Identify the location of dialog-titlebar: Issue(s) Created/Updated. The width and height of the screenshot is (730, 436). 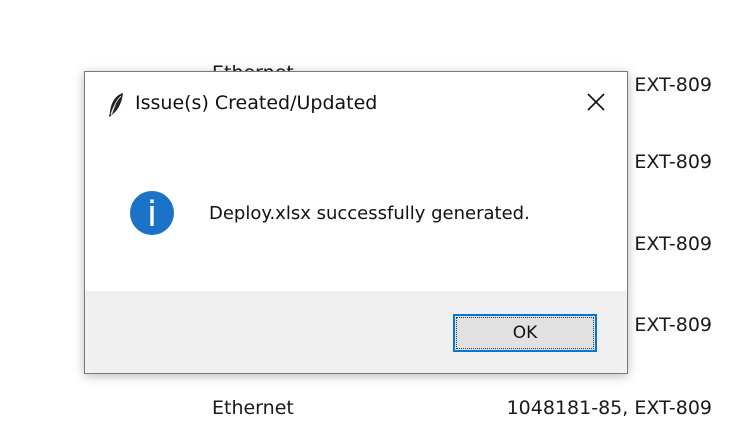
(356, 103).